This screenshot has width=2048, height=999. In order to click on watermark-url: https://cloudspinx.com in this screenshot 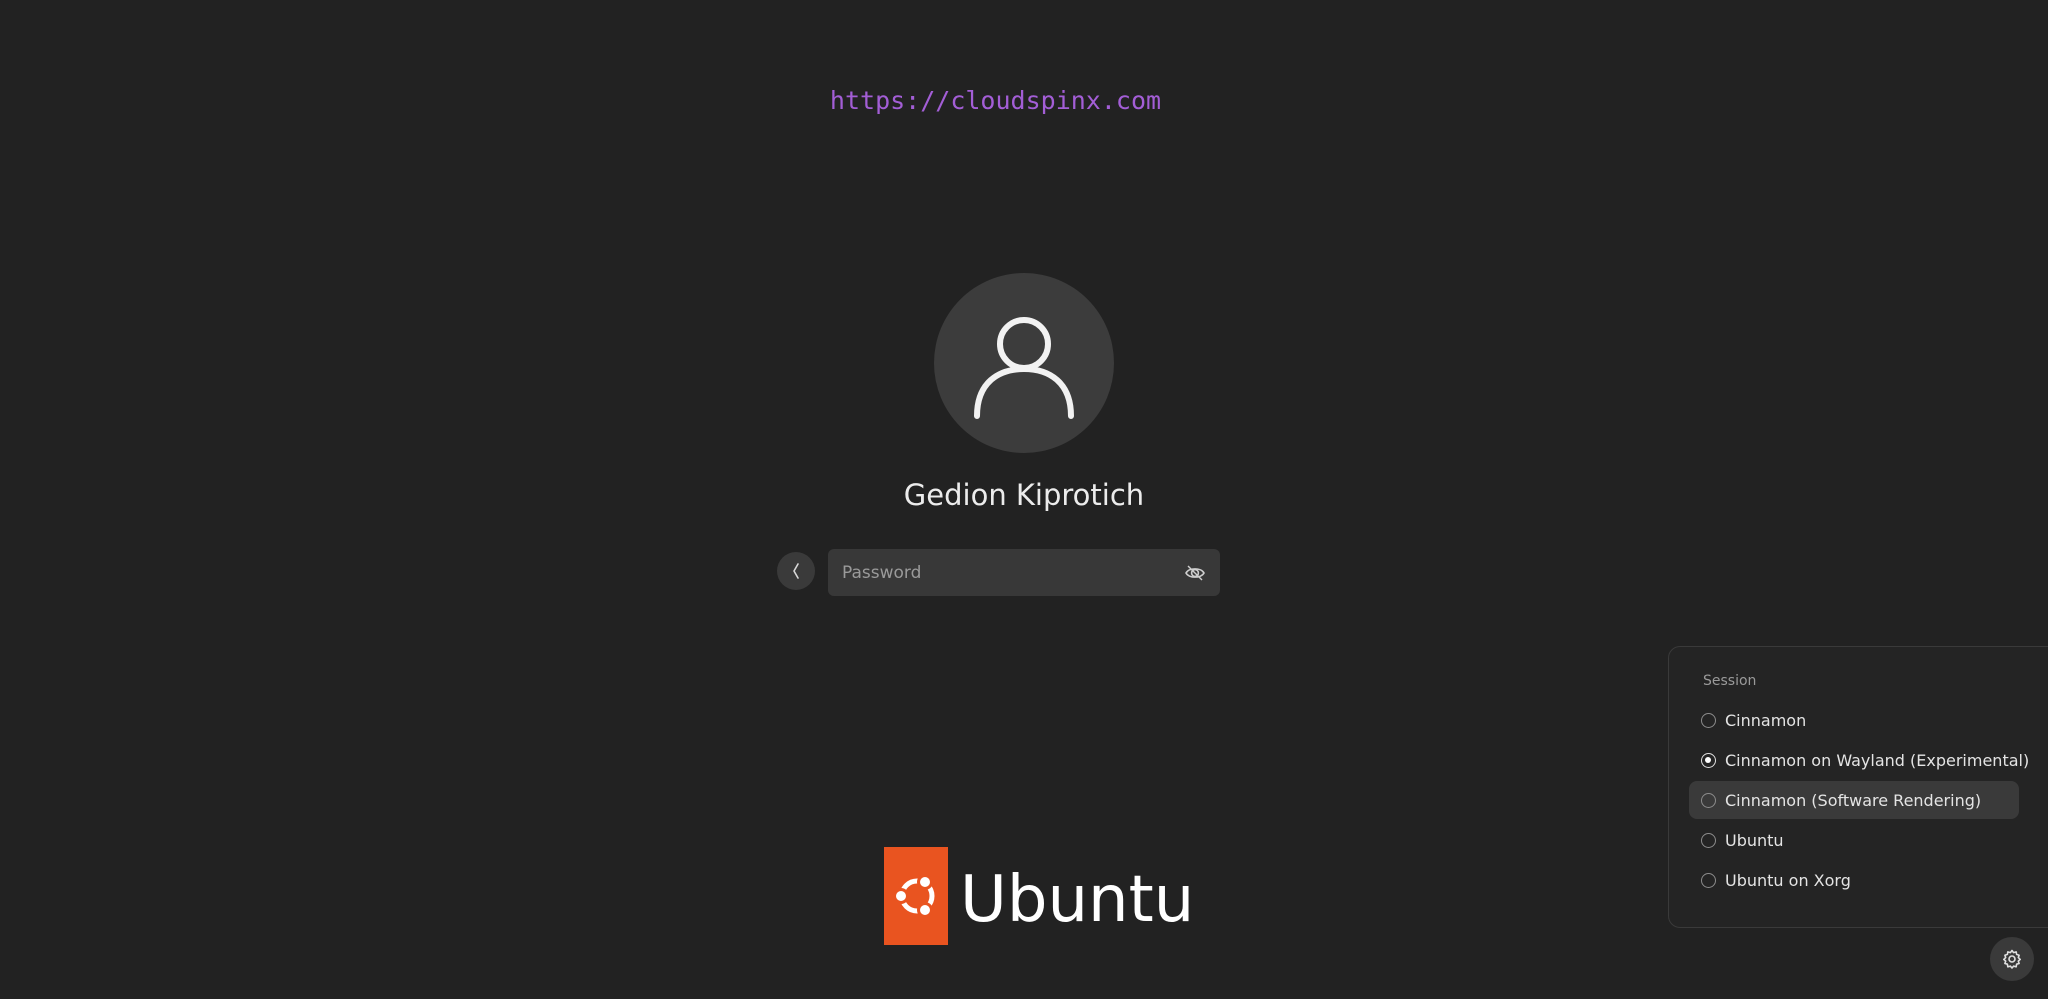, I will do `click(1024, 100)`.